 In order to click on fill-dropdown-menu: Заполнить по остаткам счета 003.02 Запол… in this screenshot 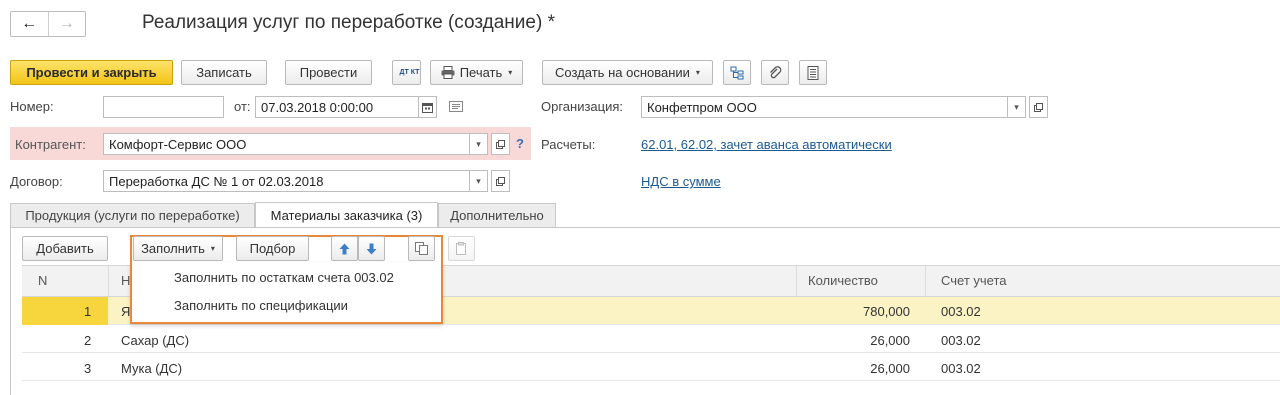, I will do `click(286, 293)`.